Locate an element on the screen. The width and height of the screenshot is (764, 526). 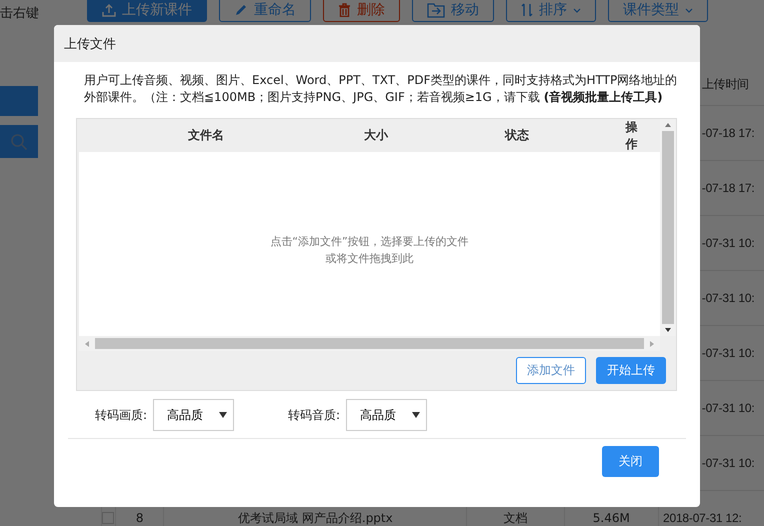
upload-icon is located at coordinates (109, 10).